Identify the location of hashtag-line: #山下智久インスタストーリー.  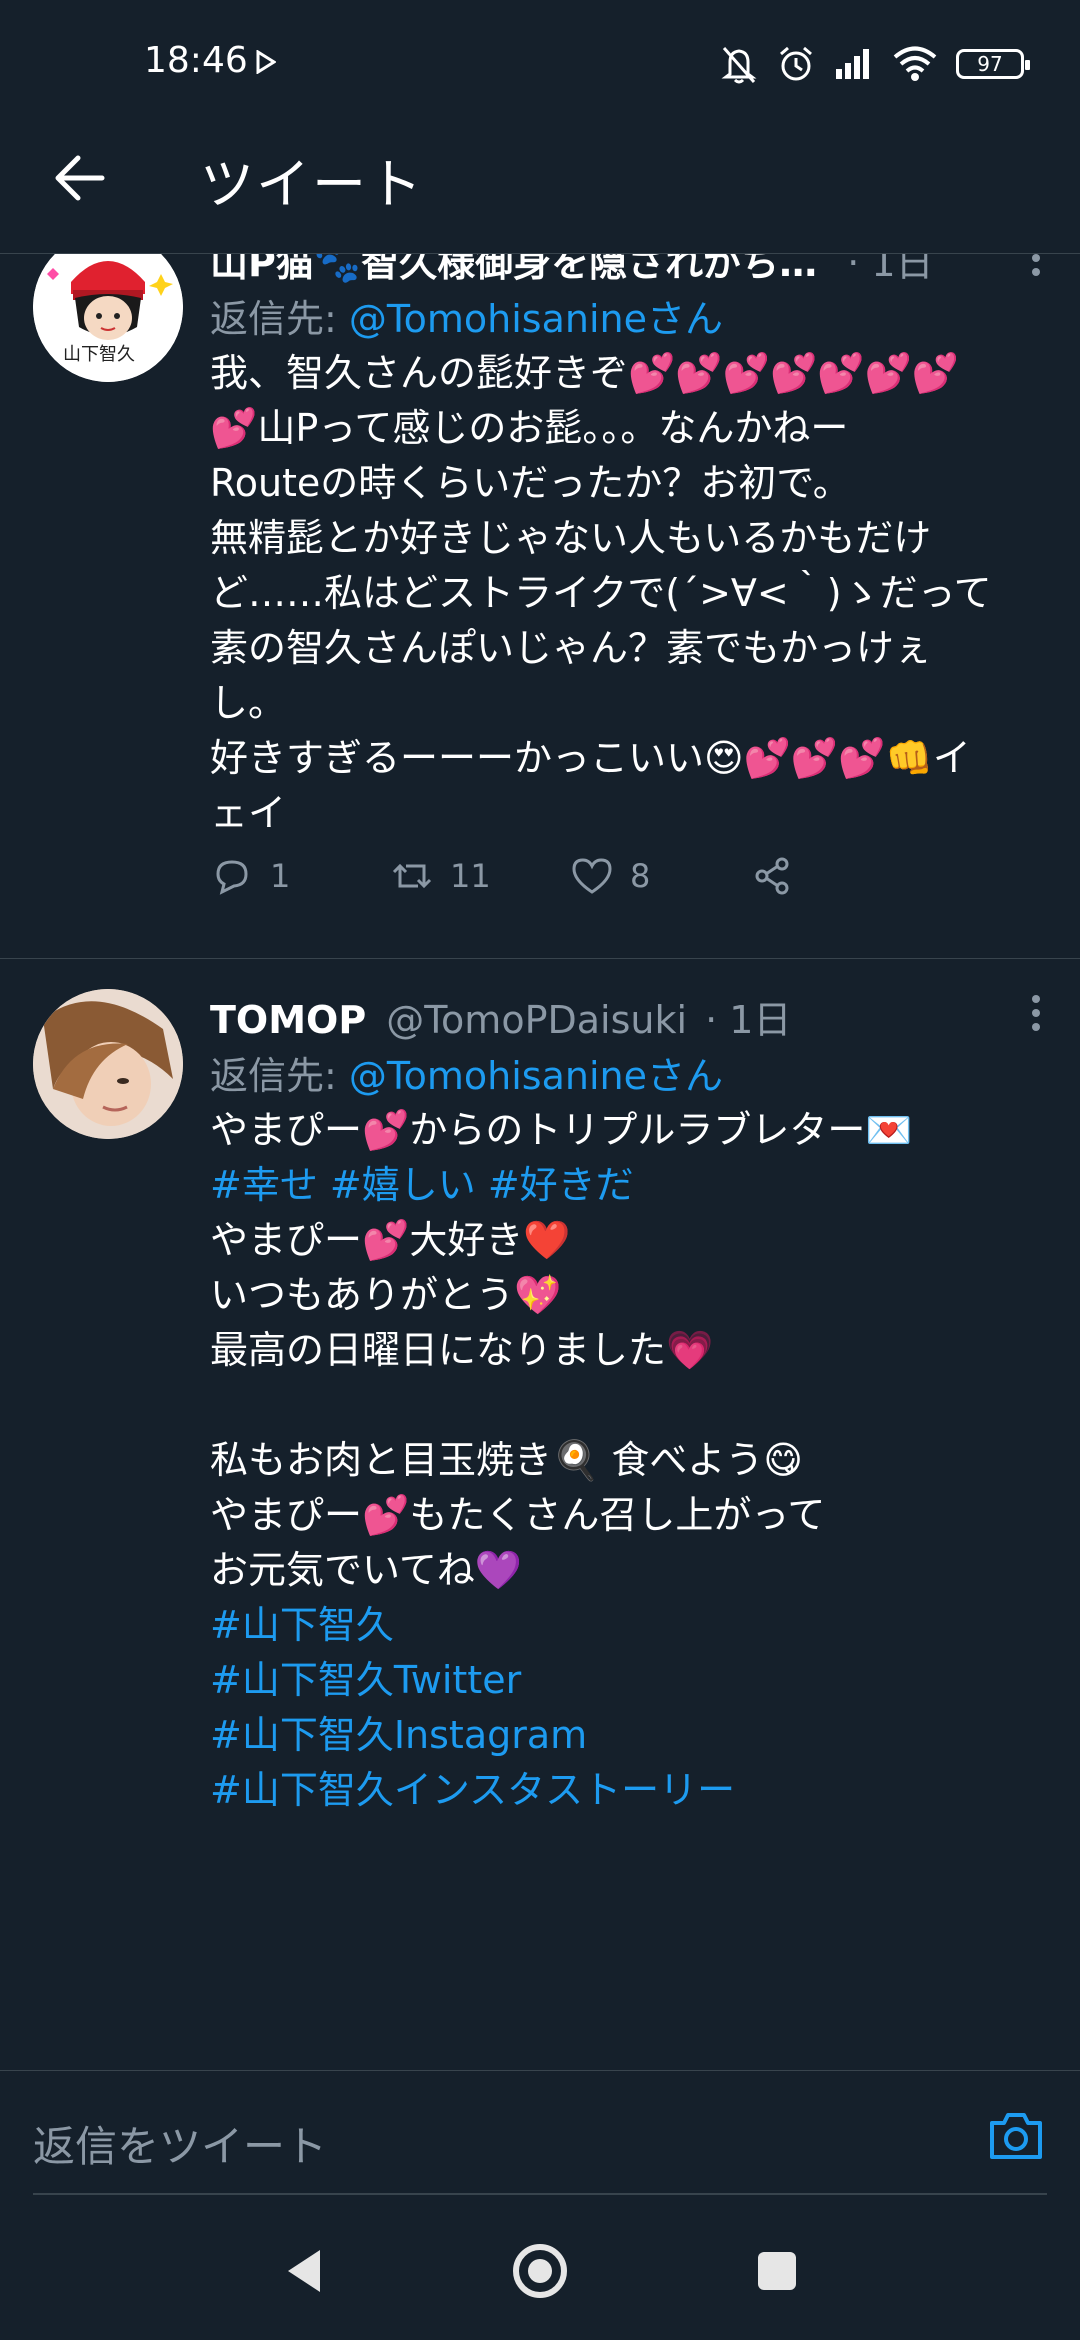
(628, 1790).